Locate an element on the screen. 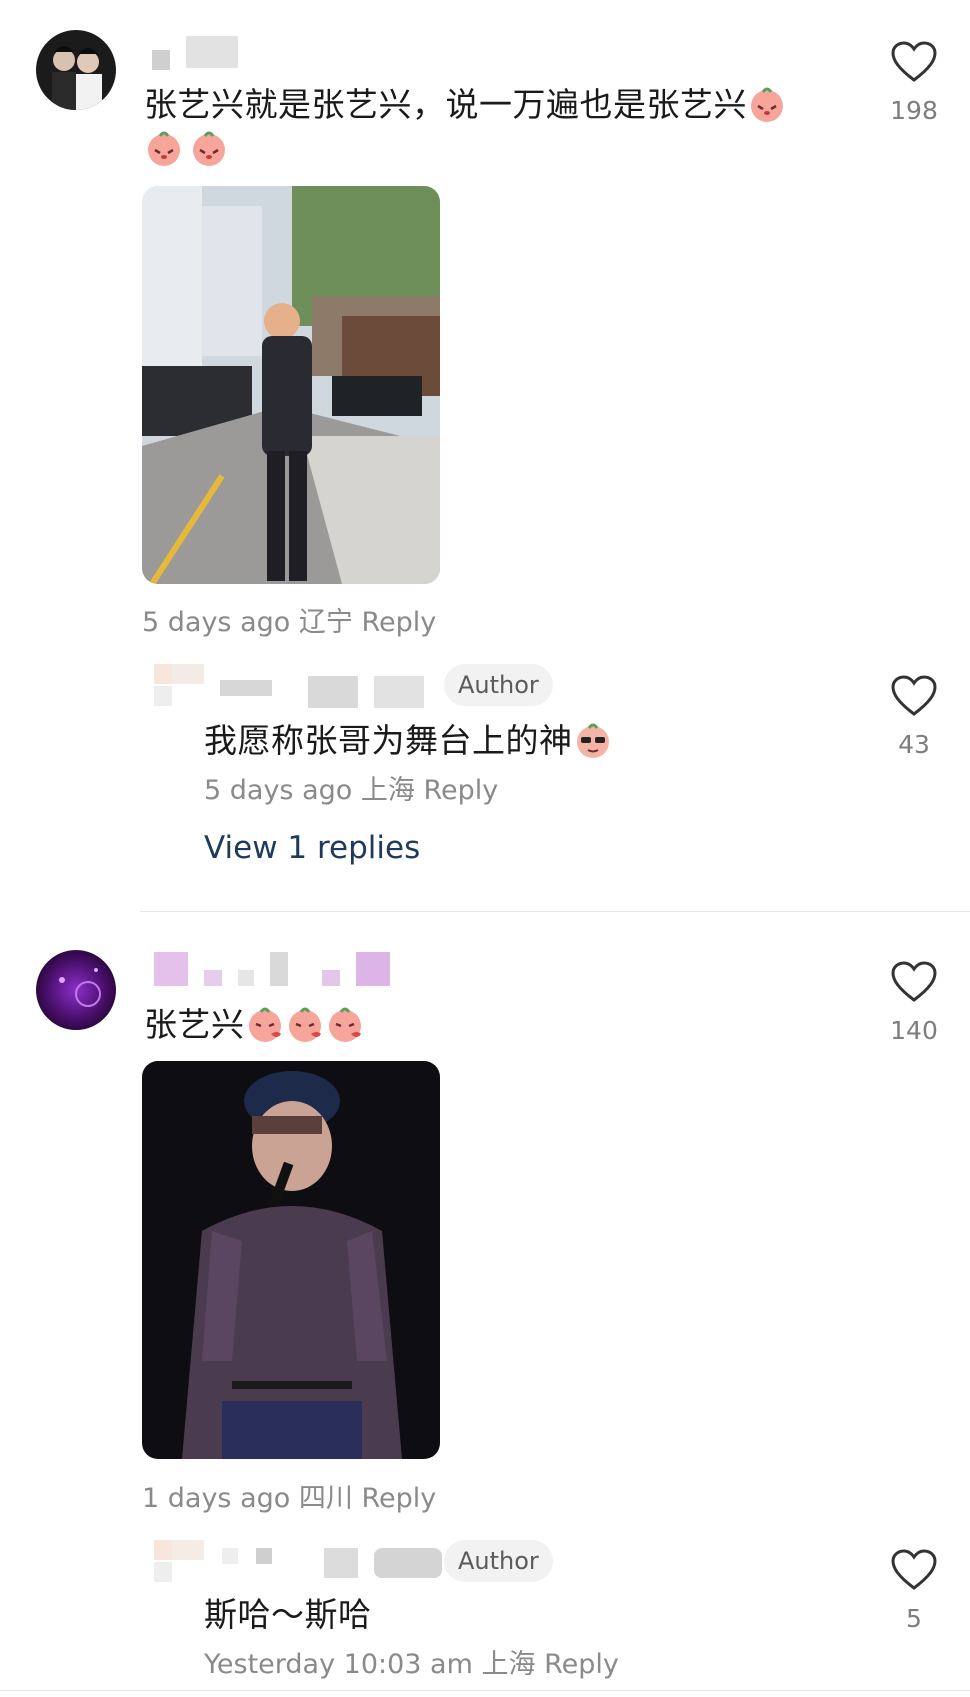 The image size is (970, 1697). location: 辽宁 is located at coordinates (325, 622).